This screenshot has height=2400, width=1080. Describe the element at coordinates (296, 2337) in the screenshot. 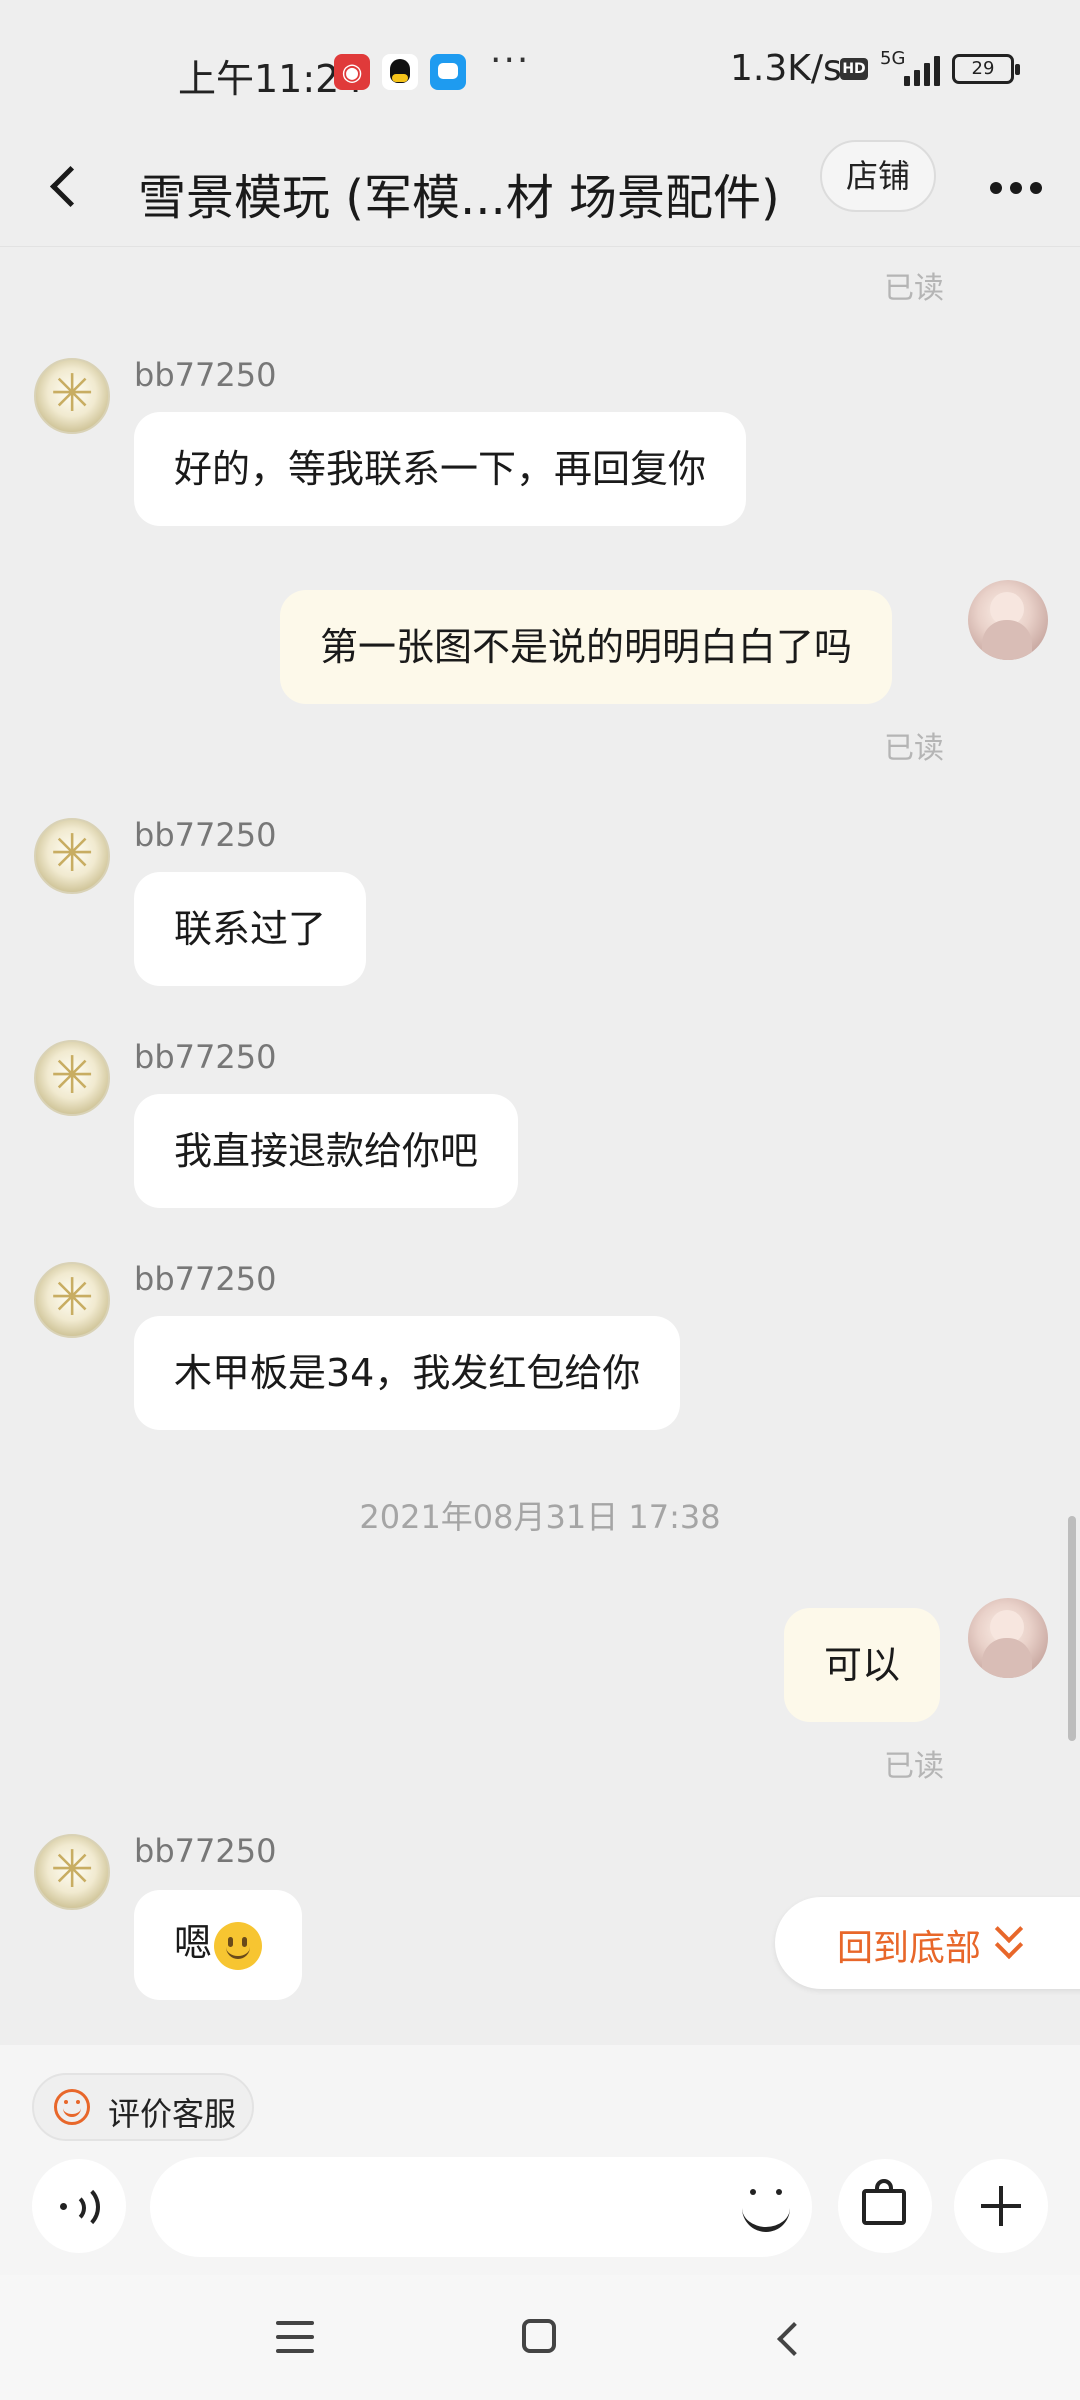

I see `nav-menu-button` at that location.